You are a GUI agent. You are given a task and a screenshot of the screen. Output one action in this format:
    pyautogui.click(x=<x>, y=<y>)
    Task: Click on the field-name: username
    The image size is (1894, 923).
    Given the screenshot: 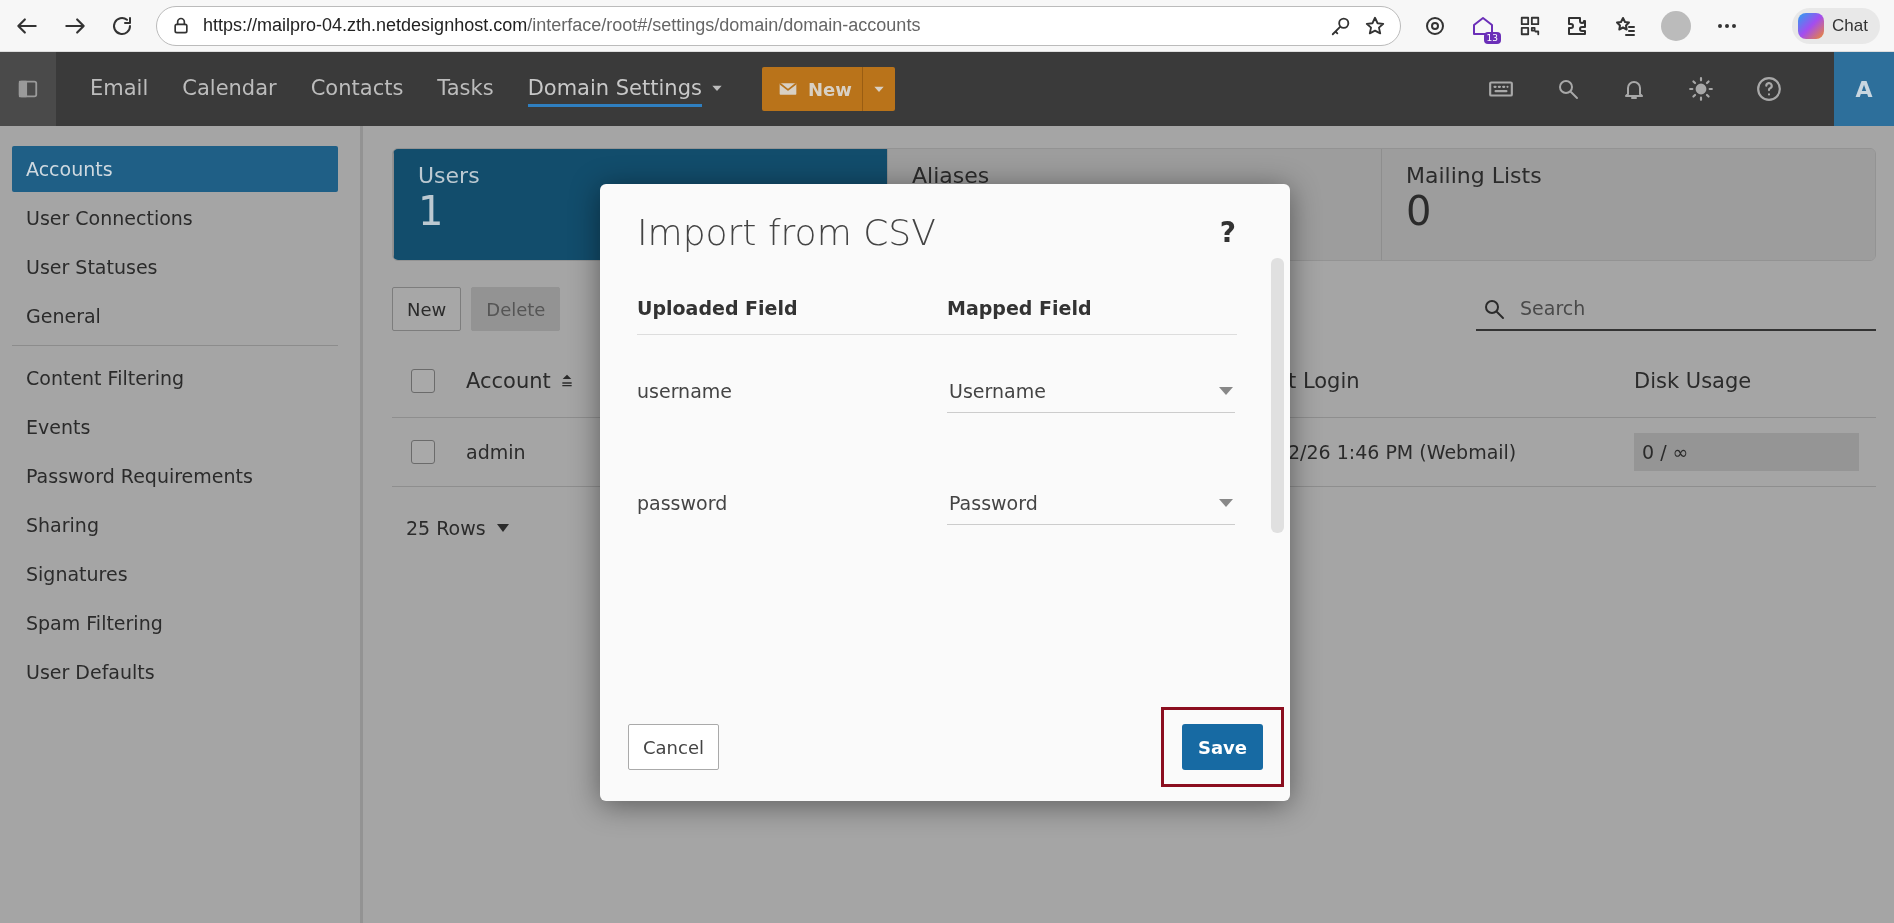 What is the action you would take?
    pyautogui.click(x=685, y=391)
    